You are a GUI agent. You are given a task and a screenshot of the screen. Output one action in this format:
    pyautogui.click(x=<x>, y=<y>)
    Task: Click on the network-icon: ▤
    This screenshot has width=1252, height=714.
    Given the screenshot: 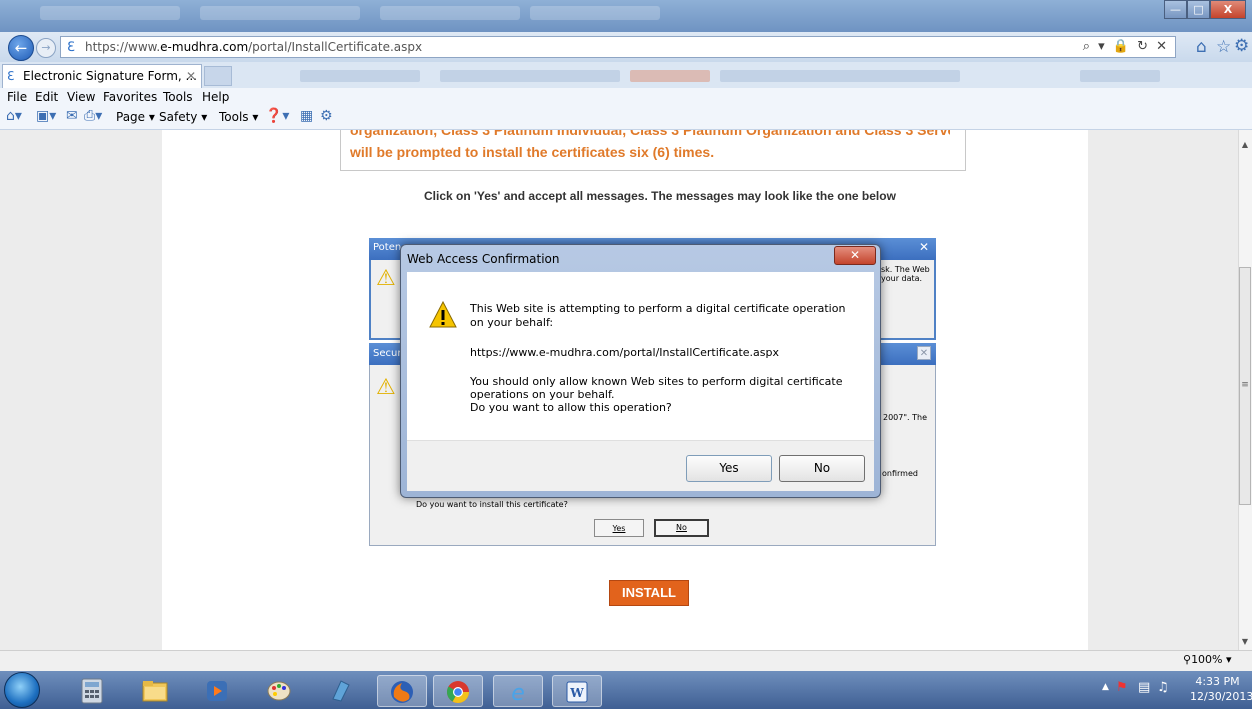 What is the action you would take?
    pyautogui.click(x=1144, y=687)
    